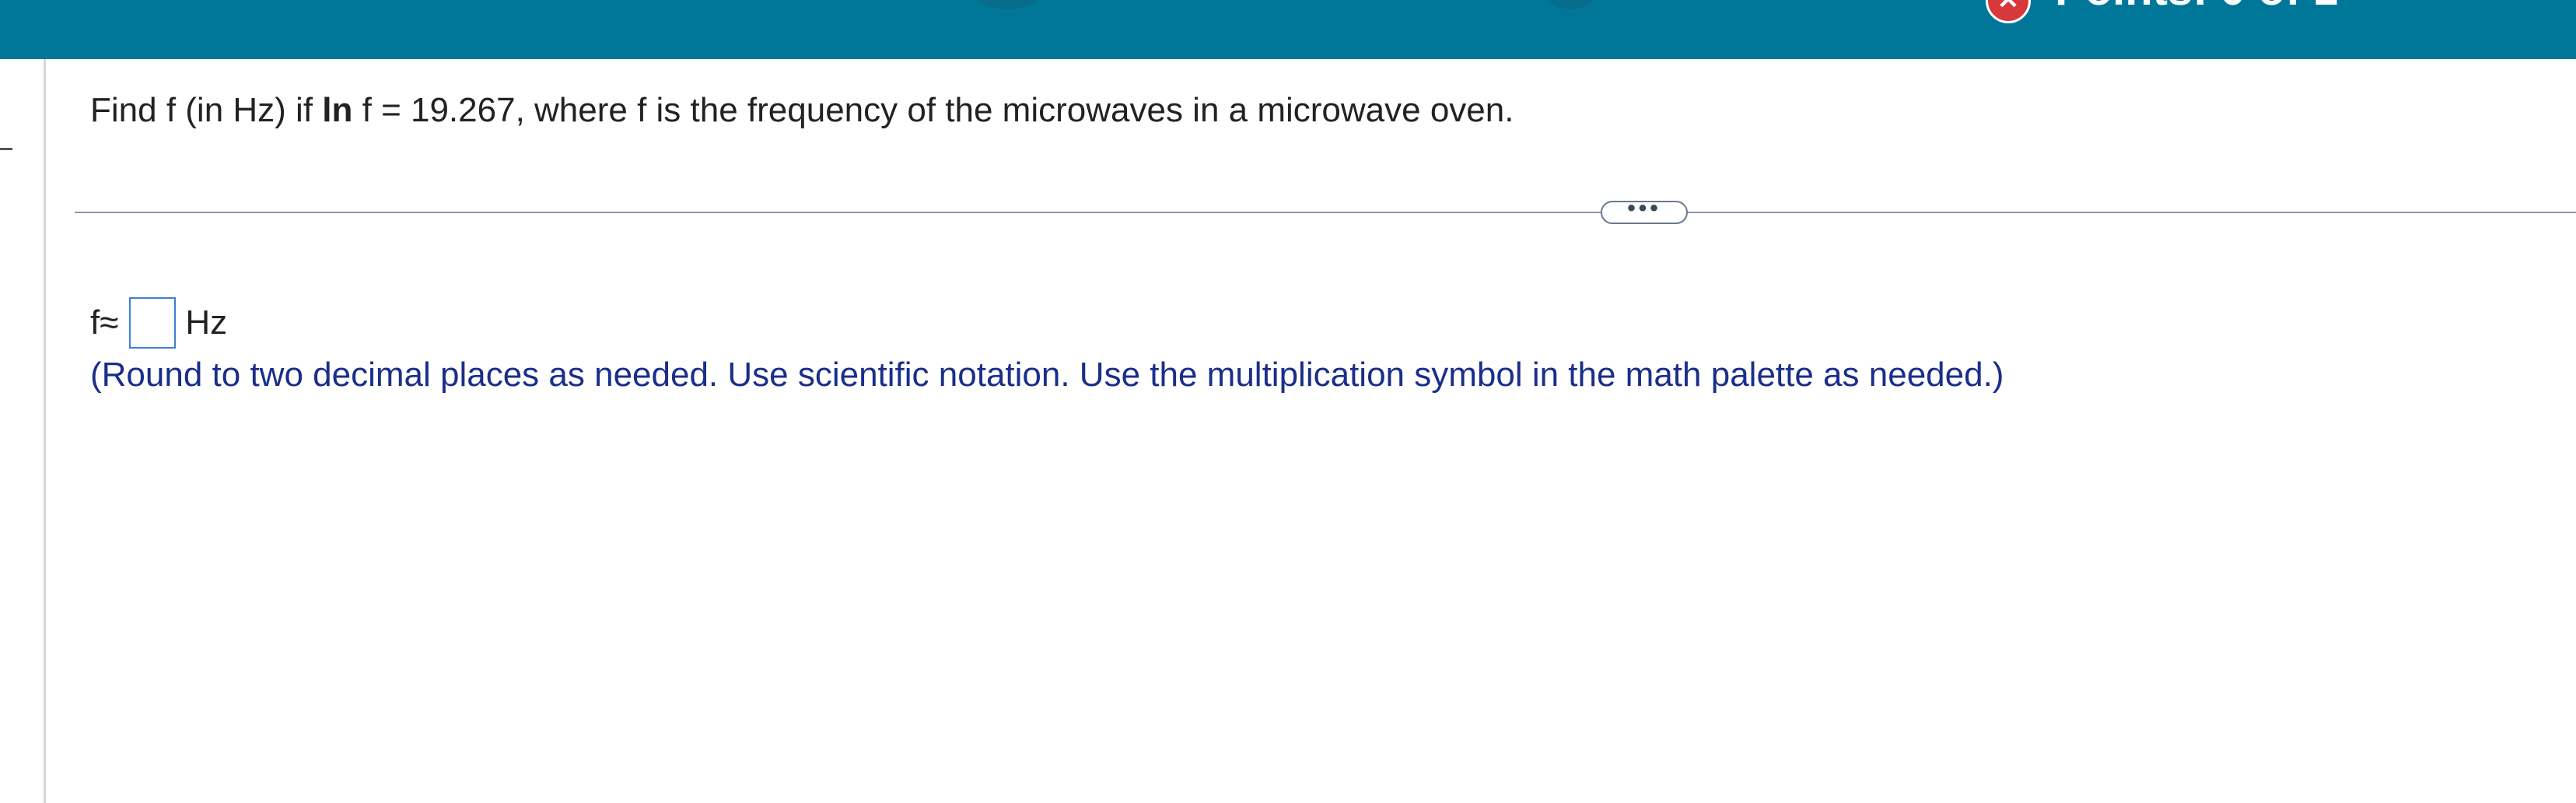 The width and height of the screenshot is (2576, 803). I want to click on top-header-bar: ✕ Points: 0 of 1, so click(1288, 30).